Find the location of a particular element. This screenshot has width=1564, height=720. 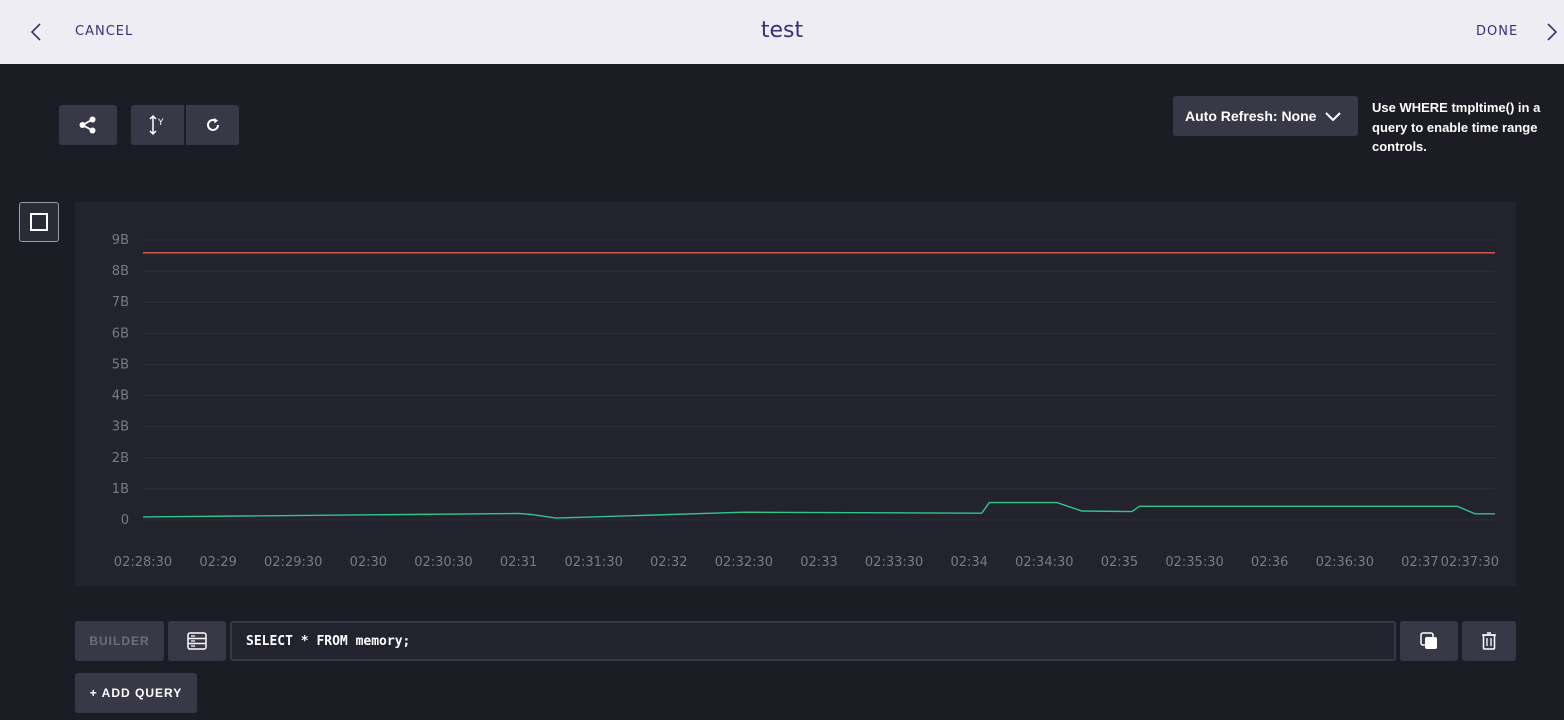

page-title: test is located at coordinates (782, 30).